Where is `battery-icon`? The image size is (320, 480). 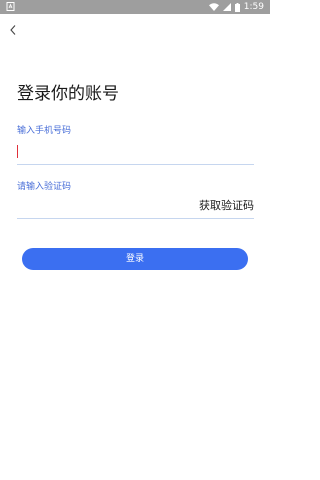 battery-icon is located at coordinates (237, 7).